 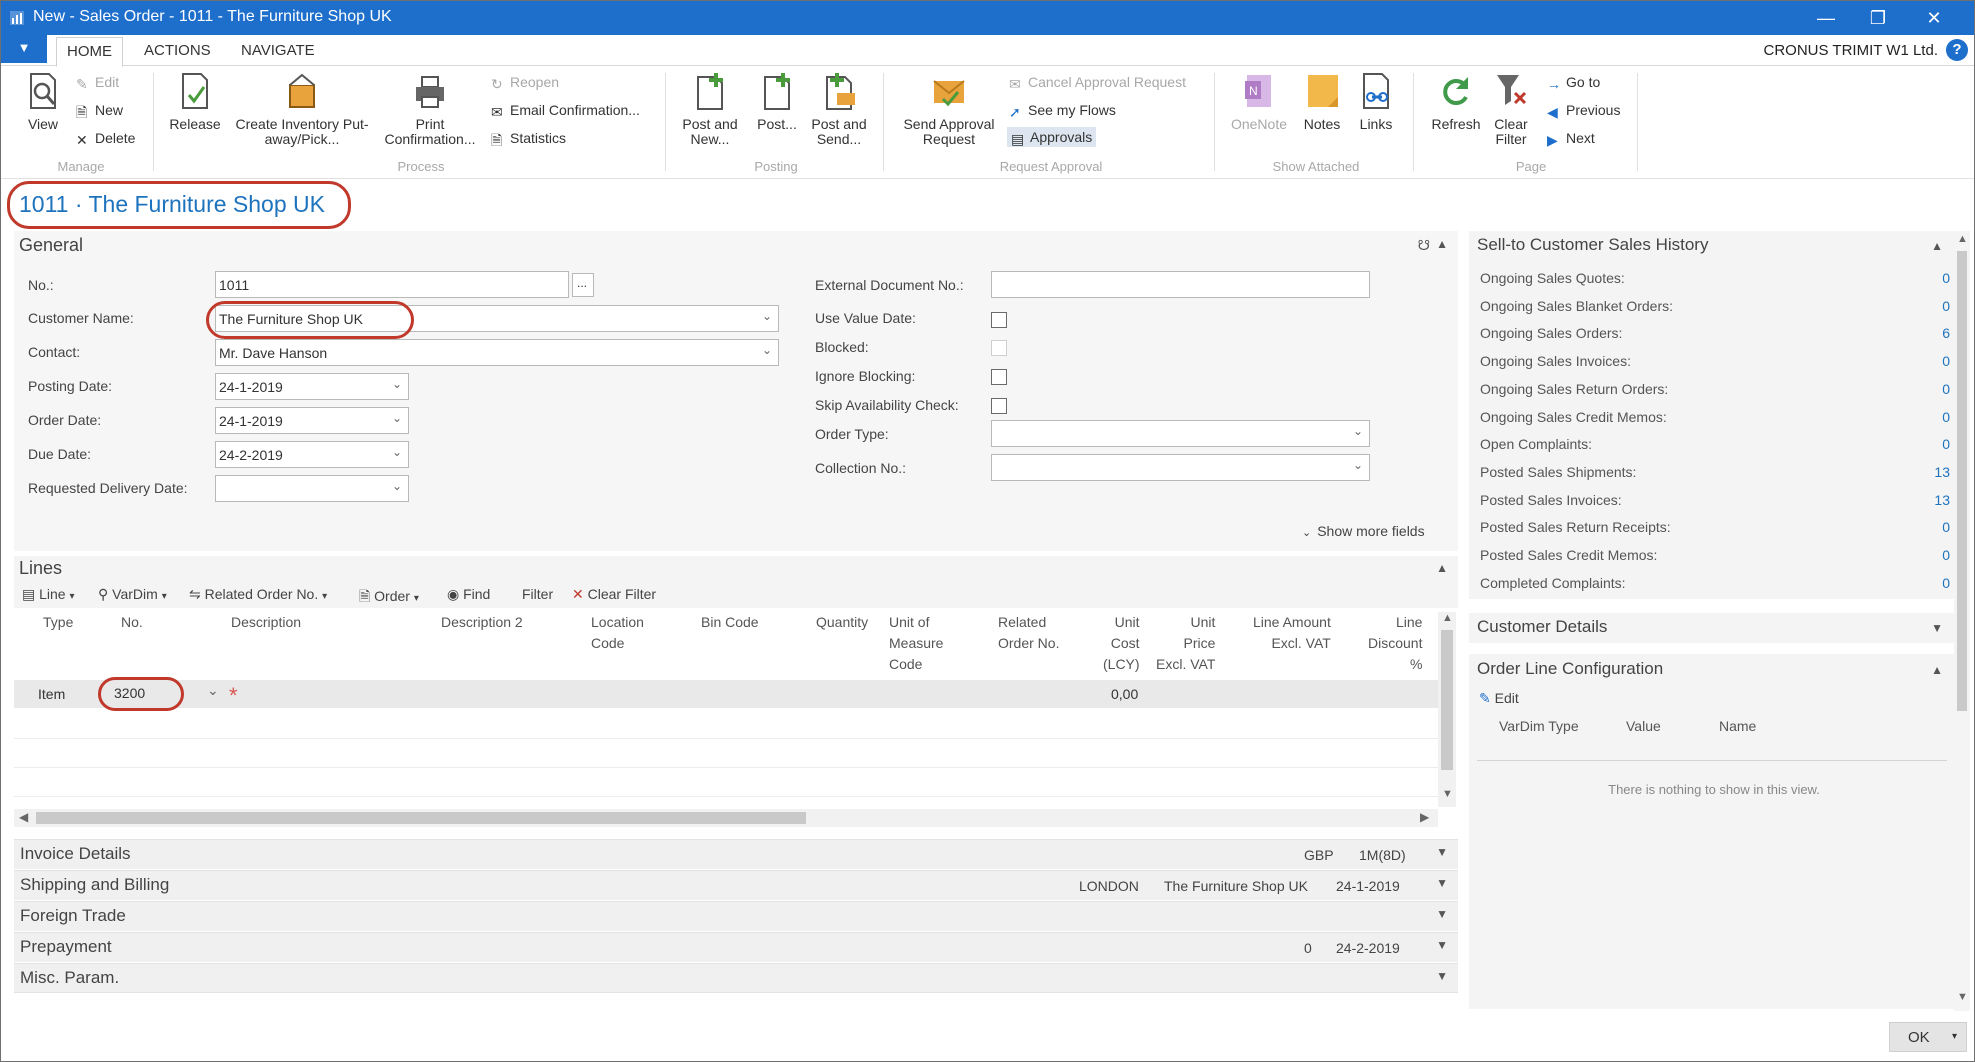 What do you see at coordinates (43, 101) in the screenshot?
I see `view-button: View` at bounding box center [43, 101].